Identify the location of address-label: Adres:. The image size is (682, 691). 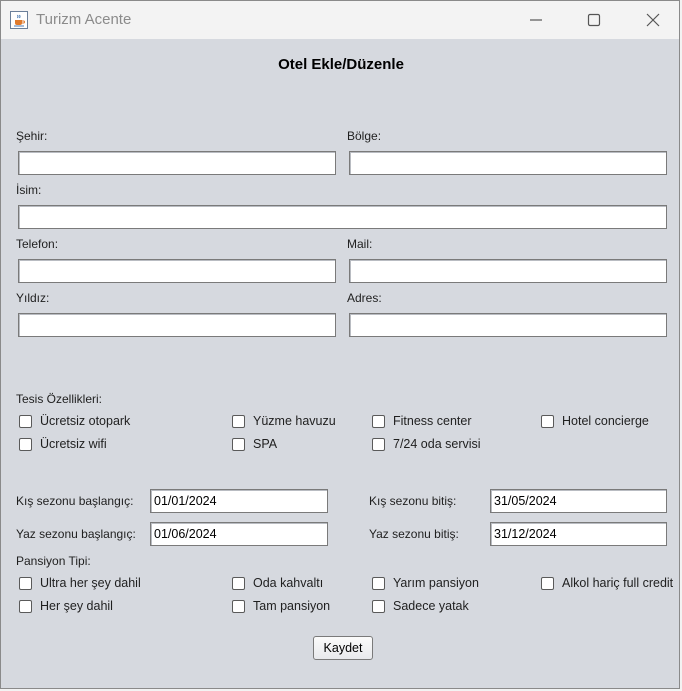
(364, 298).